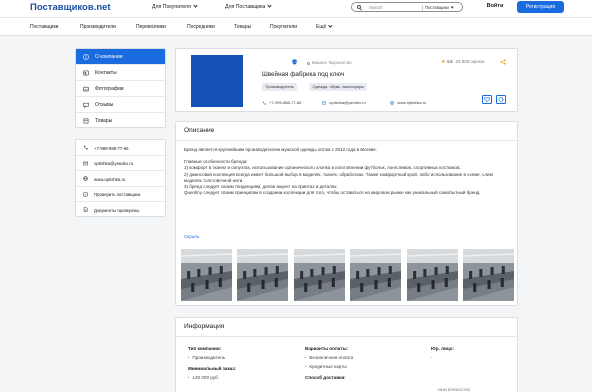  I want to click on search-icon, so click(359, 7).